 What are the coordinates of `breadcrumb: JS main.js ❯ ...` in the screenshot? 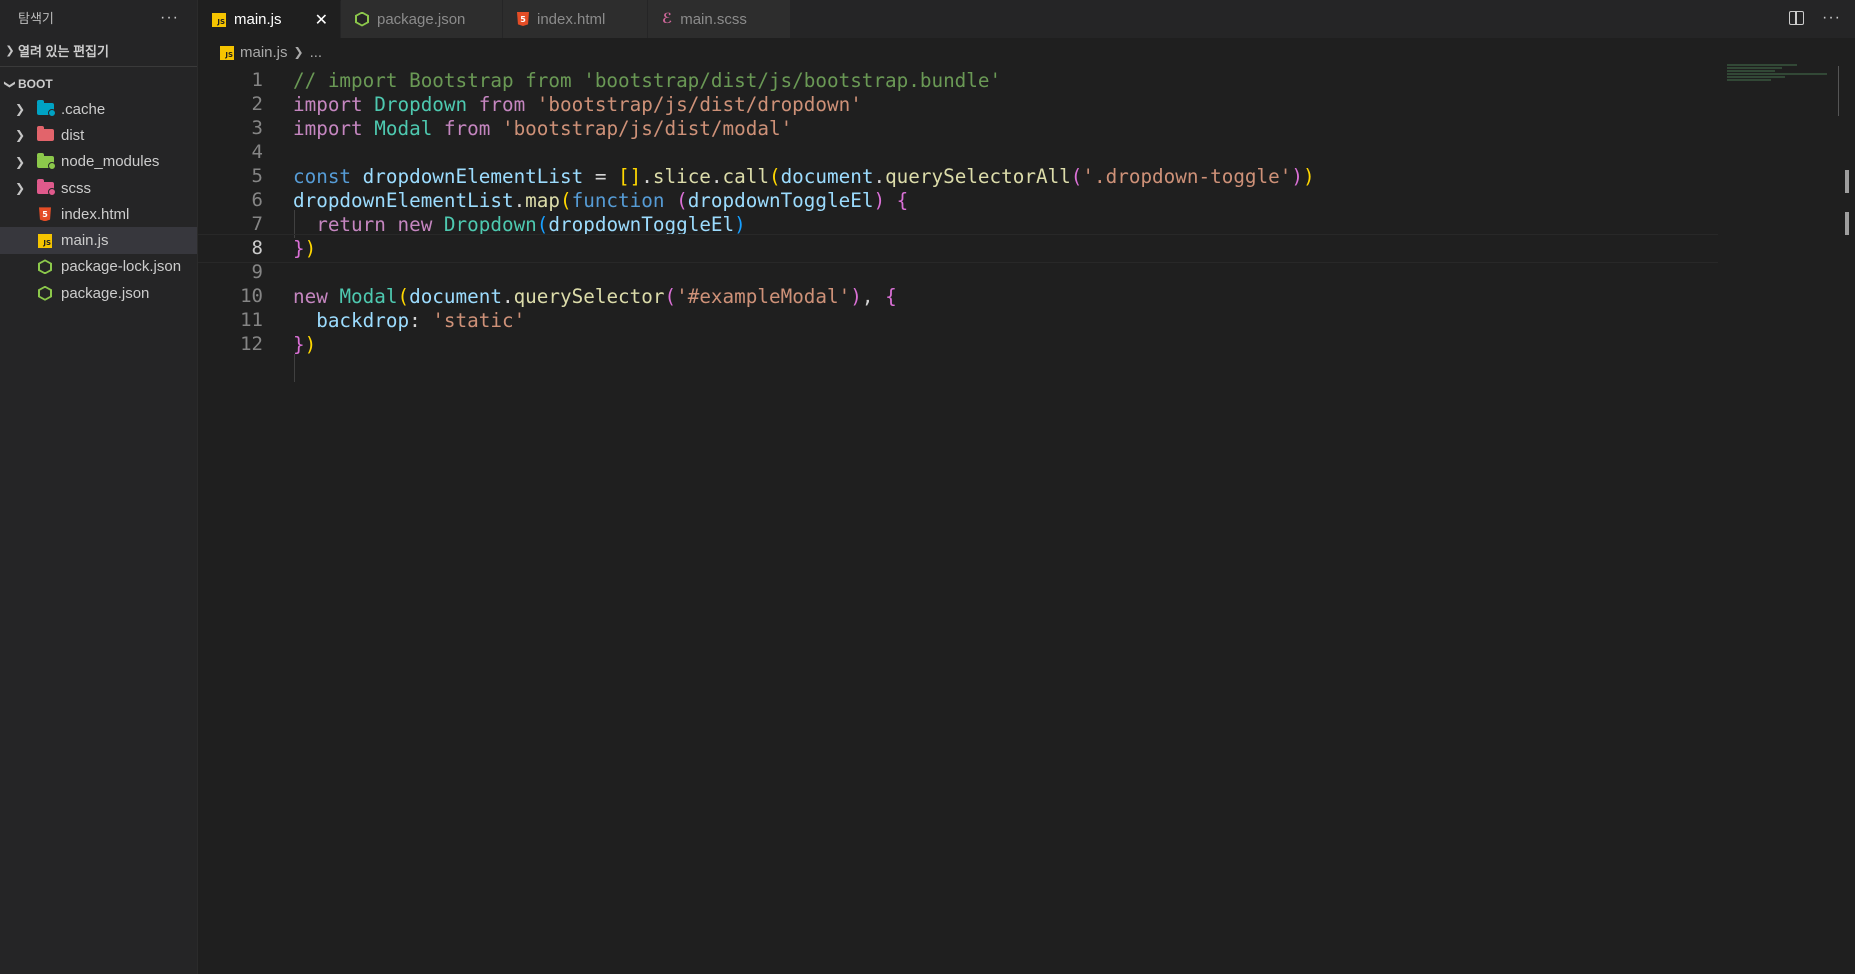 It's located at (260, 52).